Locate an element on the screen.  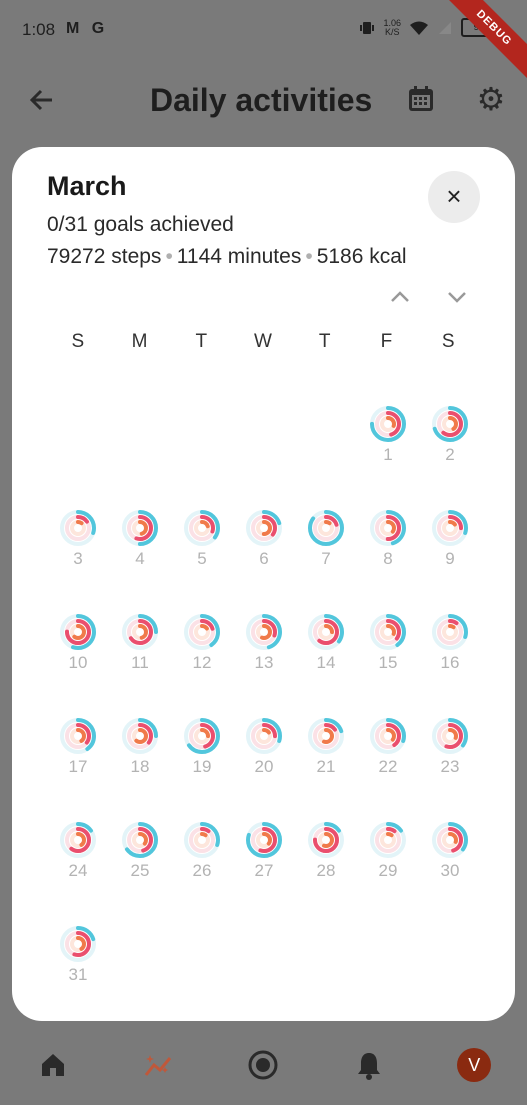
calendar-day: 26 is located at coordinates (202, 873).